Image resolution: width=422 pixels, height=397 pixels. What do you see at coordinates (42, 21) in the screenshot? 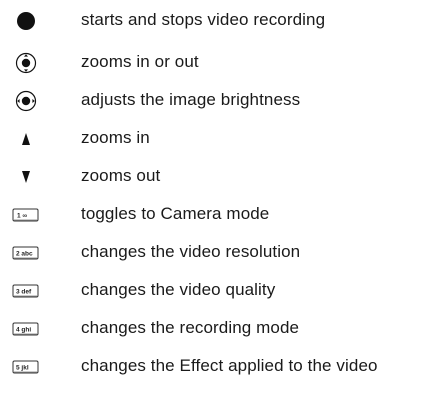
I see `record-button-icon` at bounding box center [42, 21].